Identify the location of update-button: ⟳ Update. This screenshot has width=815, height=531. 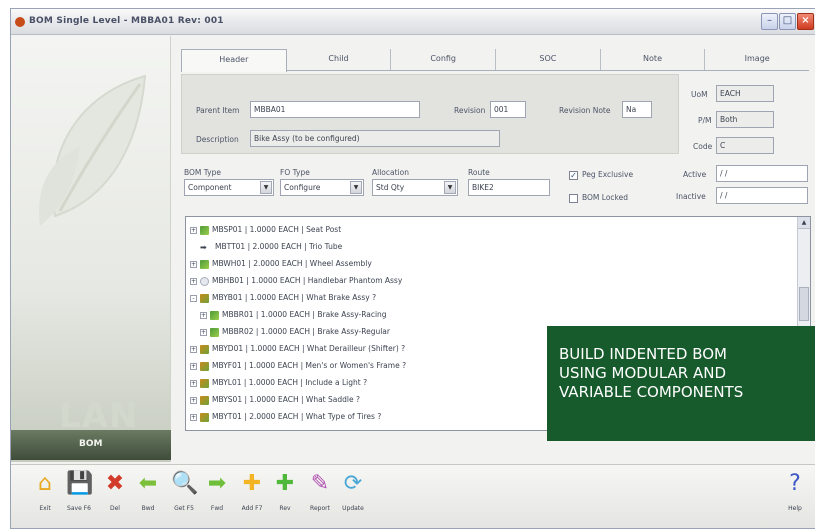
(353, 491).